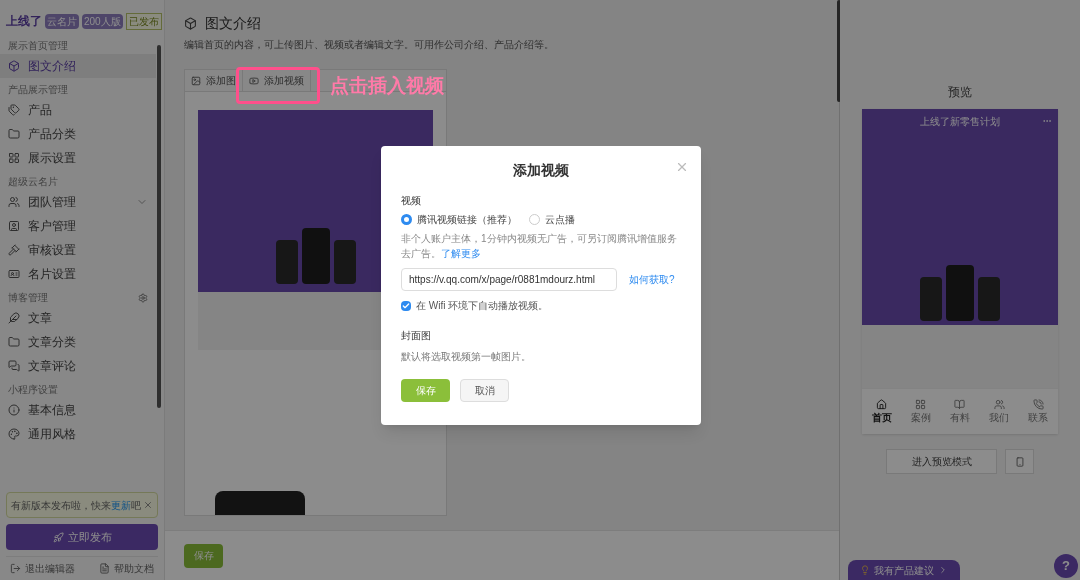 This screenshot has height=580, width=1080. I want to click on sidebar-item: 文章, so click(78, 318).